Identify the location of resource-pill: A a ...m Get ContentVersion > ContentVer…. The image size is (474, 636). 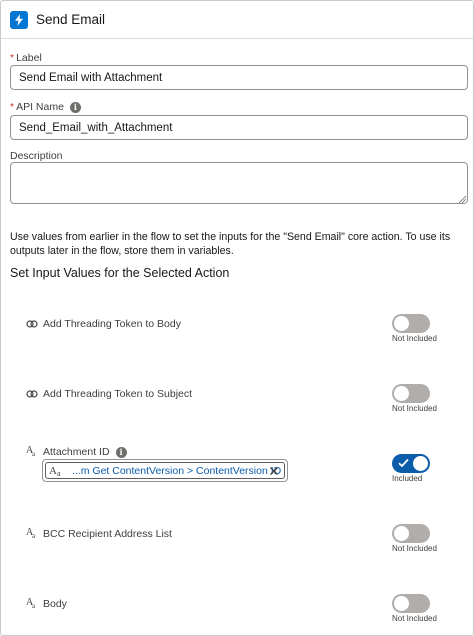
(165, 470).